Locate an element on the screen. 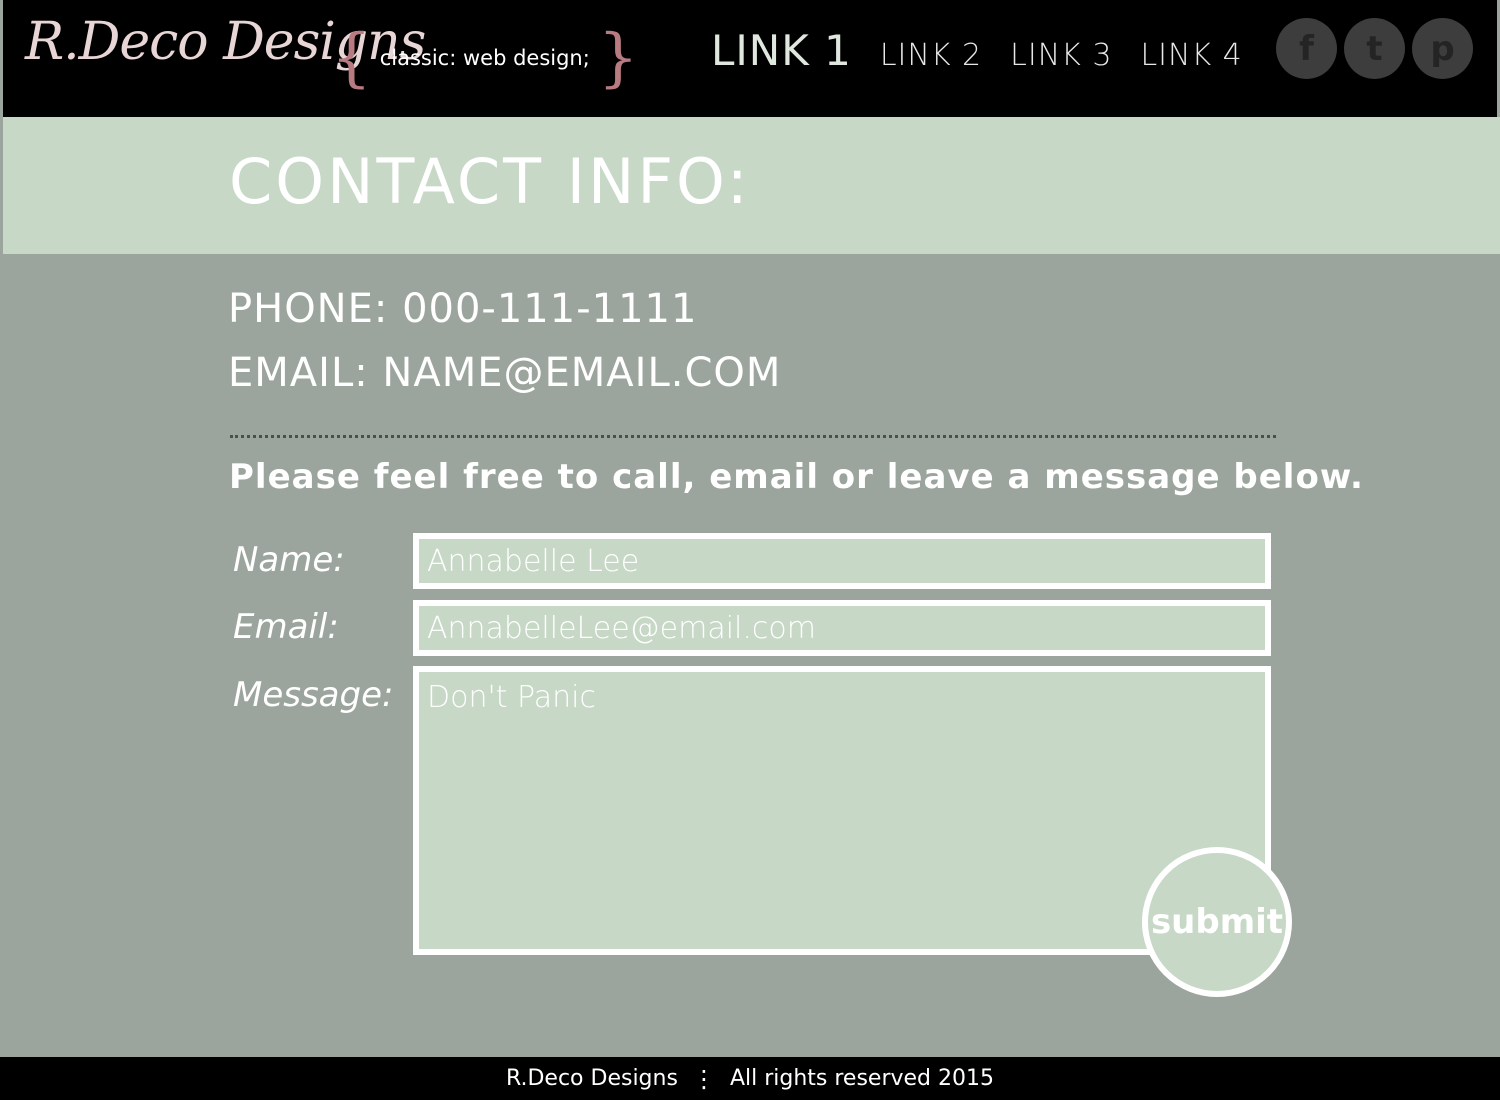 The height and width of the screenshot is (1100, 1500). right-brace-icon: } is located at coordinates (618, 58).